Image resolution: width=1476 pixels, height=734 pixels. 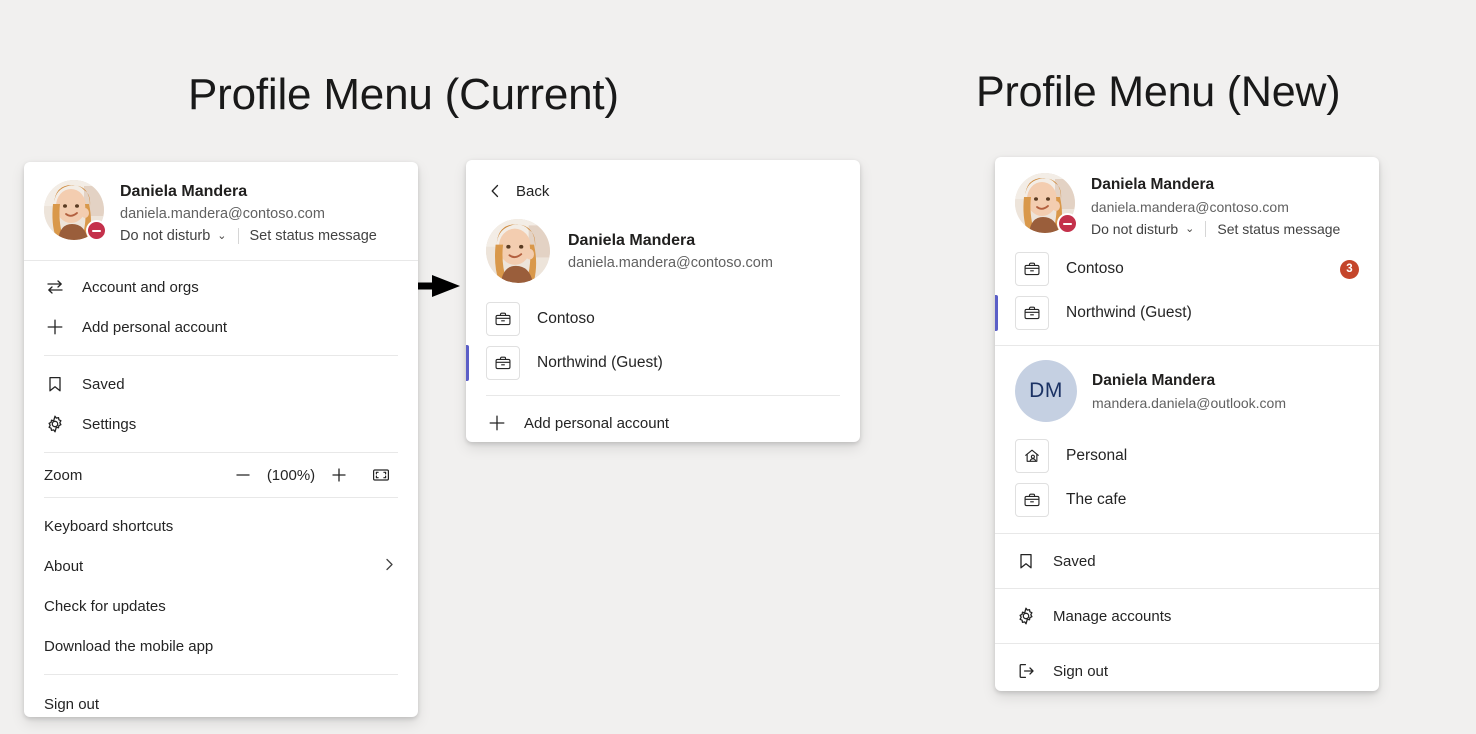 I want to click on switch-accounts-icon, so click(x=55, y=287).